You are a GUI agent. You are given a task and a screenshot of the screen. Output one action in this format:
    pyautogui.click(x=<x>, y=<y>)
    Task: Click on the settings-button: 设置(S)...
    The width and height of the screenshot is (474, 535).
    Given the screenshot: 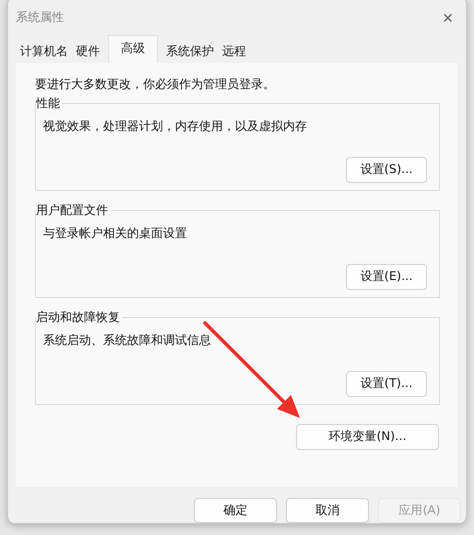 What is the action you would take?
    pyautogui.click(x=386, y=169)
    